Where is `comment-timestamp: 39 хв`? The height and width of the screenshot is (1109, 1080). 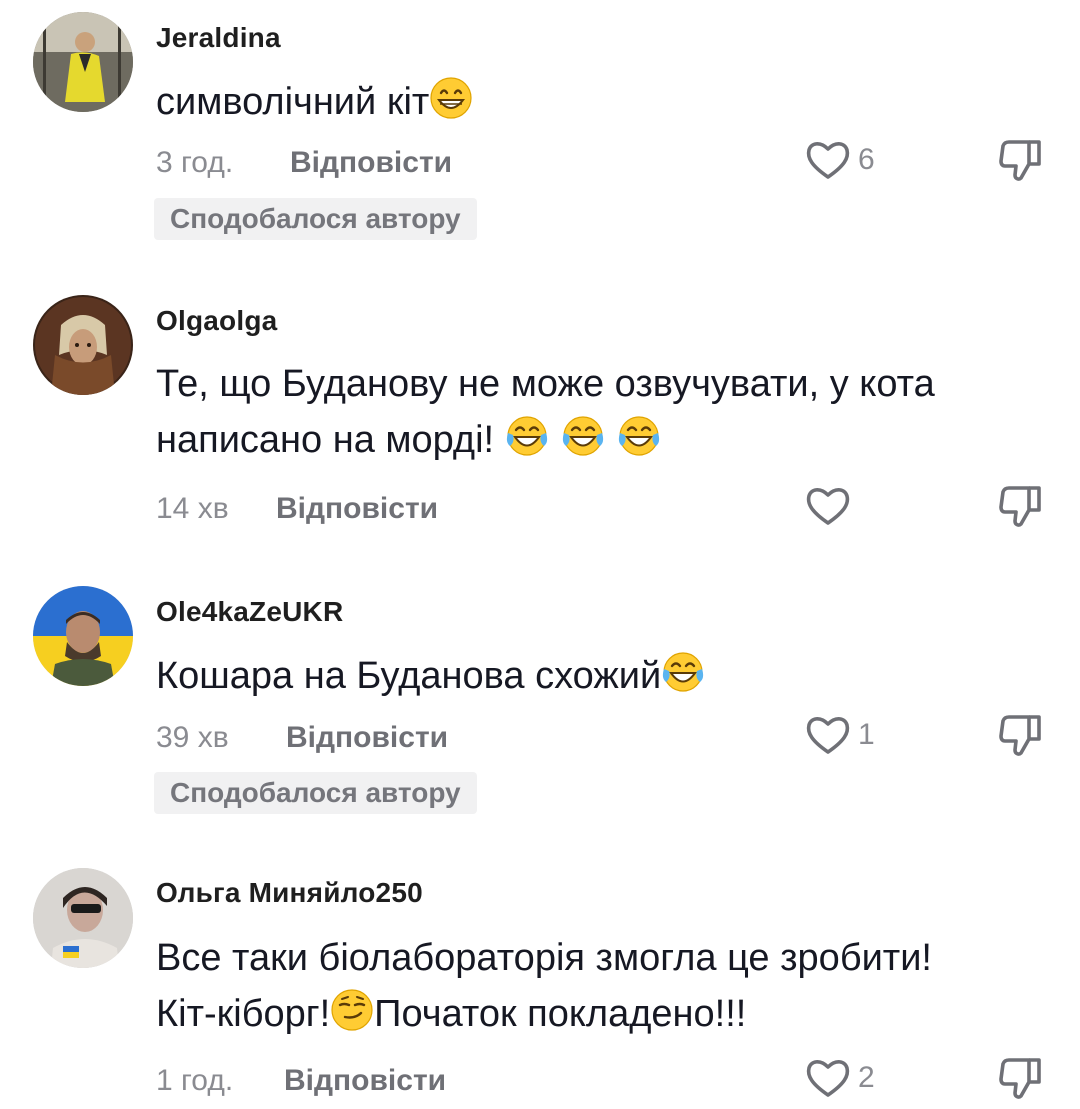 comment-timestamp: 39 хв is located at coordinates (192, 737).